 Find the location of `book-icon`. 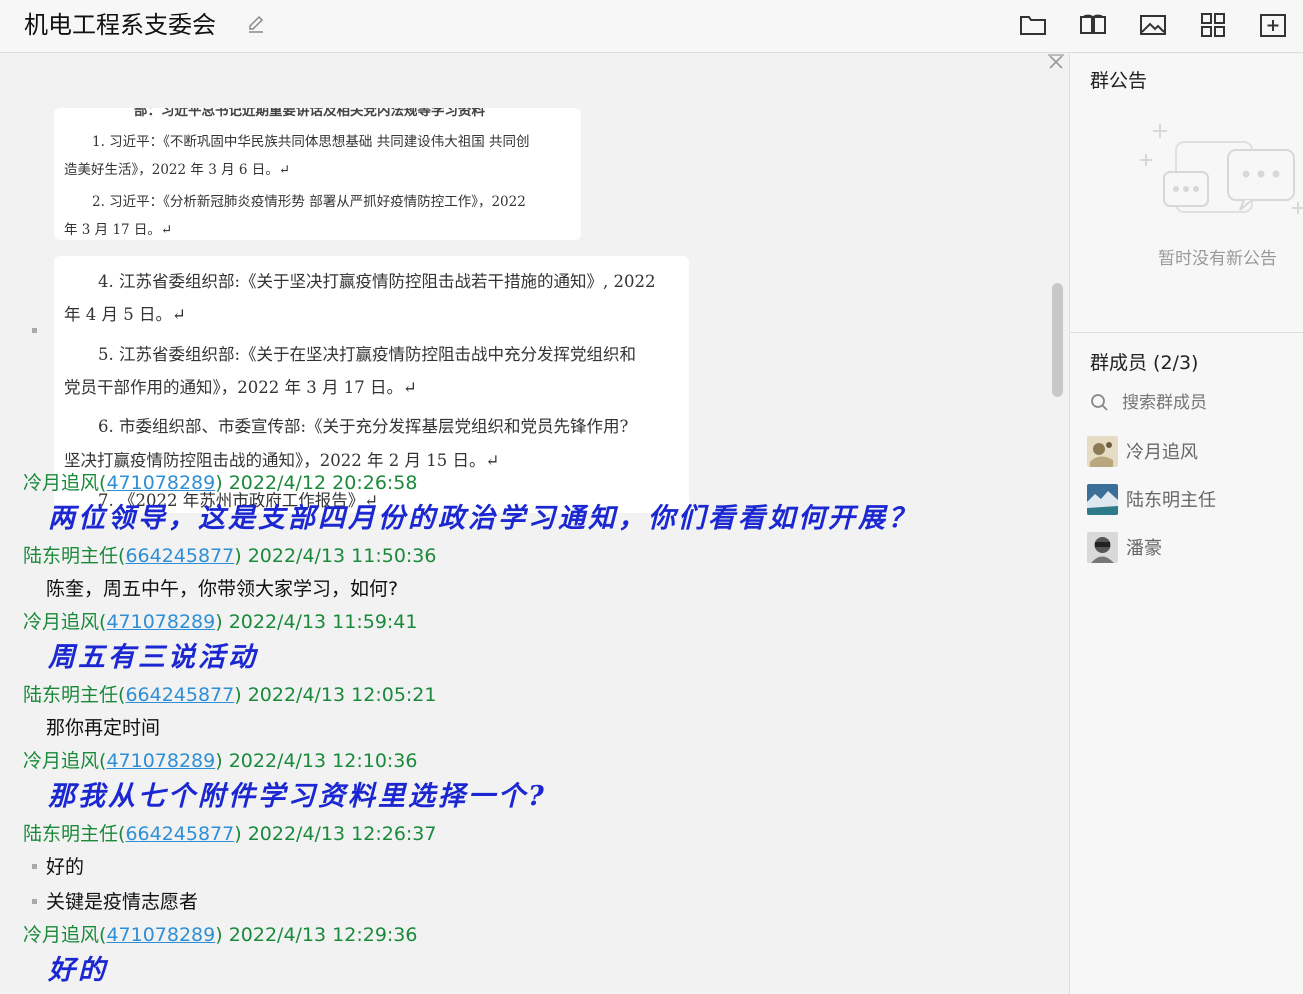

book-icon is located at coordinates (1093, 25).